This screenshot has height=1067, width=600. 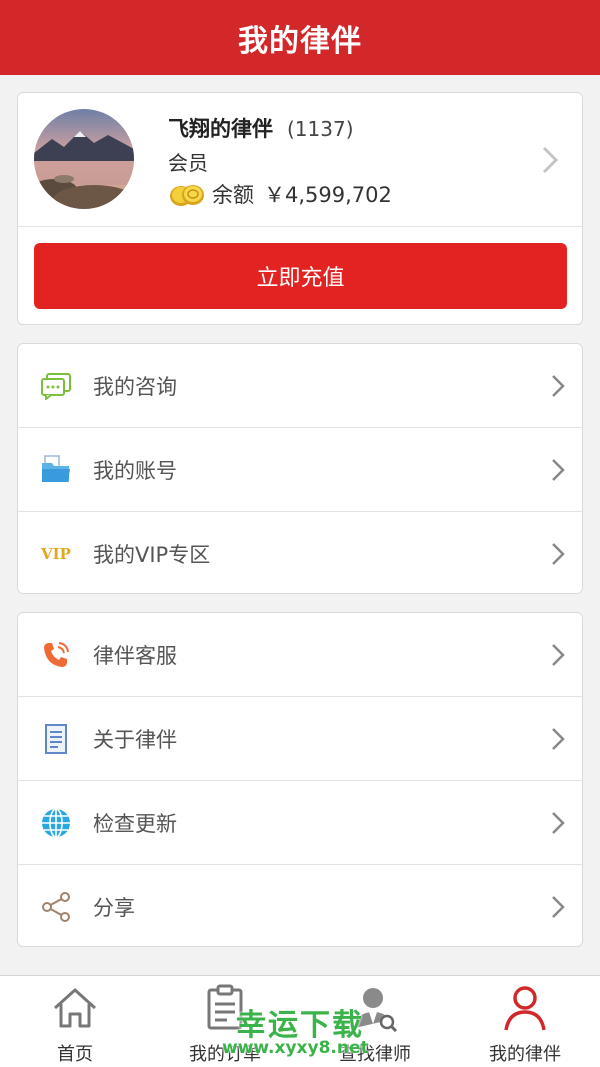 I want to click on menu-item-vip: VIP 我的VIP专区, so click(x=300, y=554).